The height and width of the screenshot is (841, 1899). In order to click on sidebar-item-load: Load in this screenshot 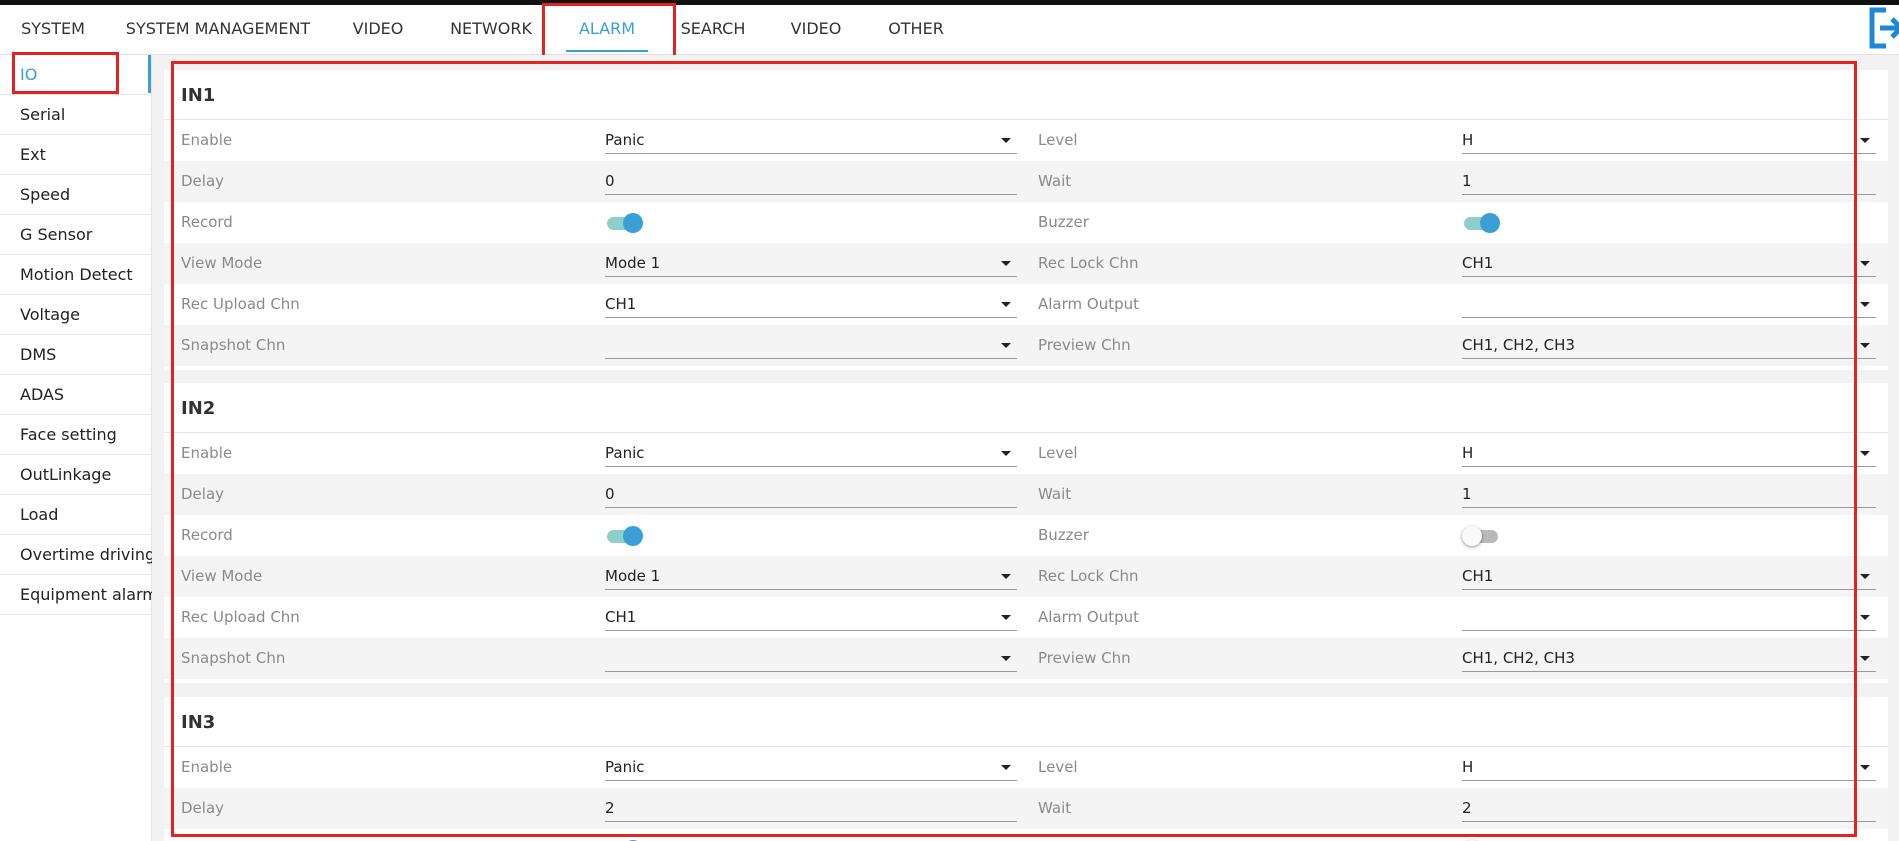, I will do `click(75, 515)`.